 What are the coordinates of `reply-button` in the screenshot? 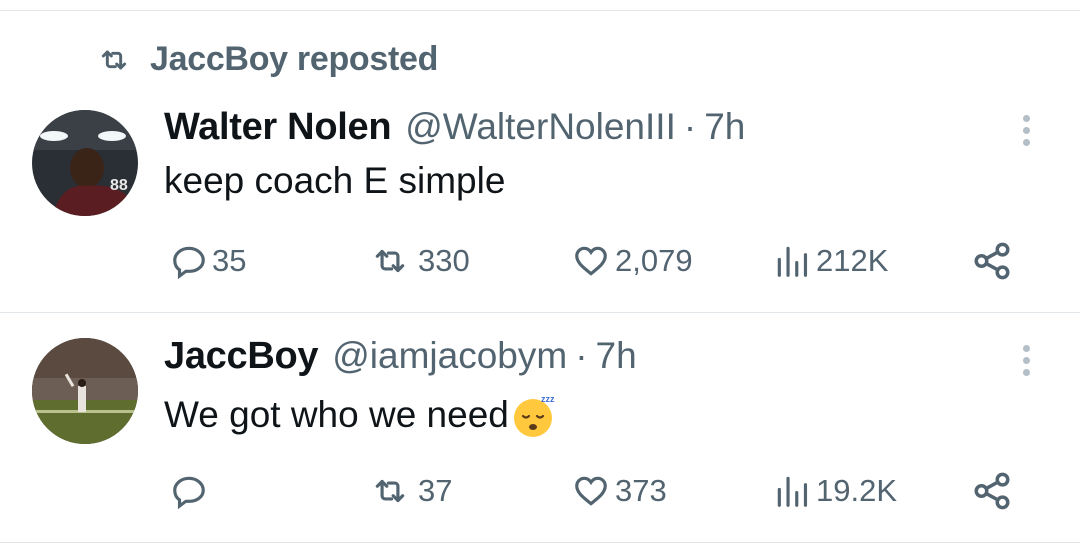 It's located at (191, 491).